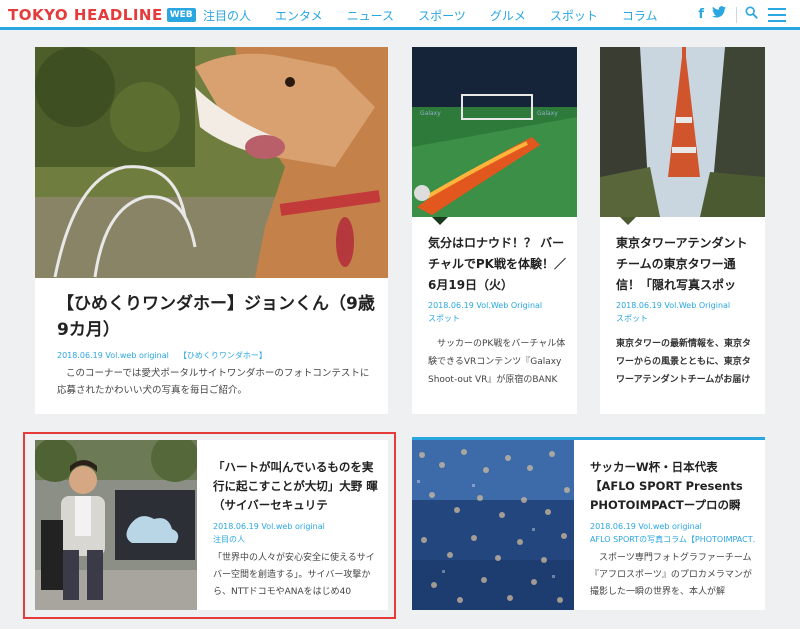  I want to click on header-divider, so click(736, 15).